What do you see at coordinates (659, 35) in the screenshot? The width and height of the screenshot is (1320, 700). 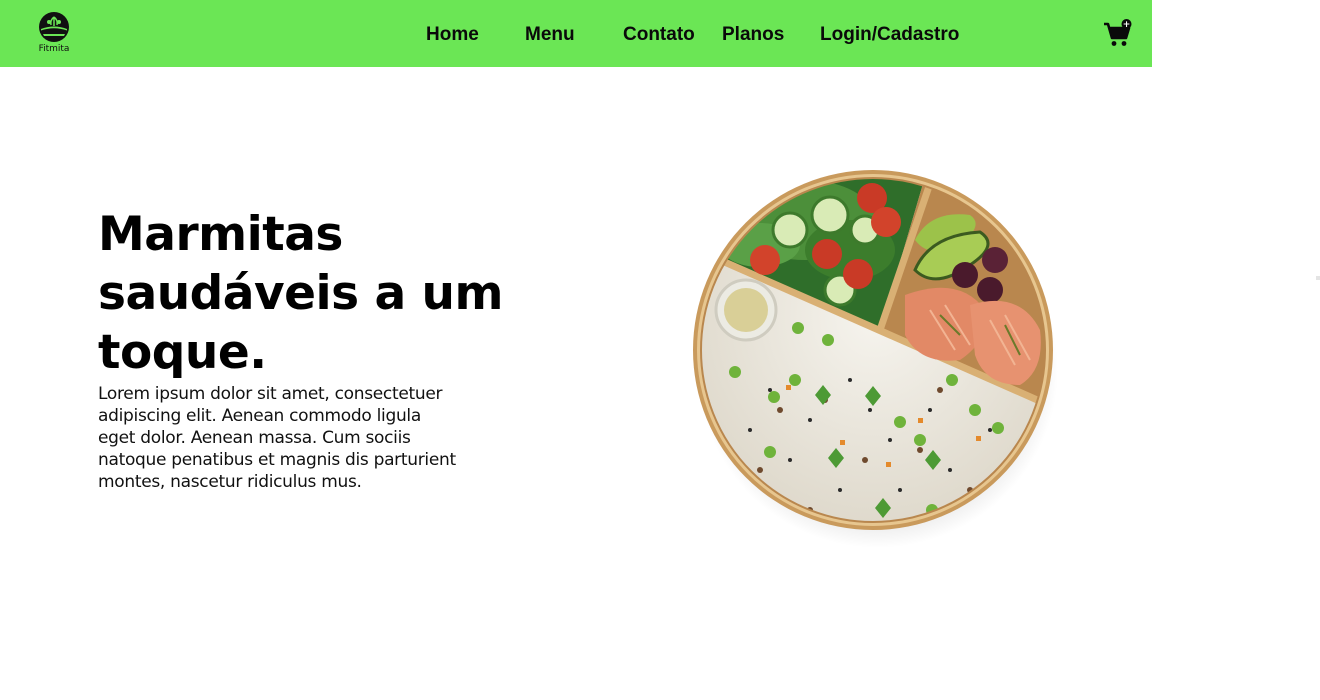 I see `nav-contato: Contato` at bounding box center [659, 35].